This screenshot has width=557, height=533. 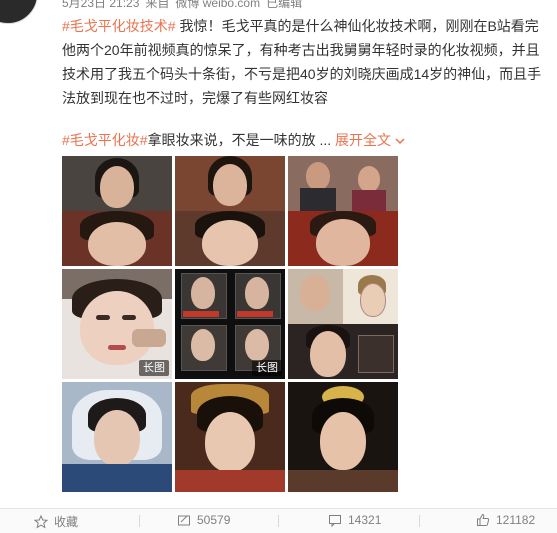 I want to click on chevron-down-icon, so click(x=400, y=141).